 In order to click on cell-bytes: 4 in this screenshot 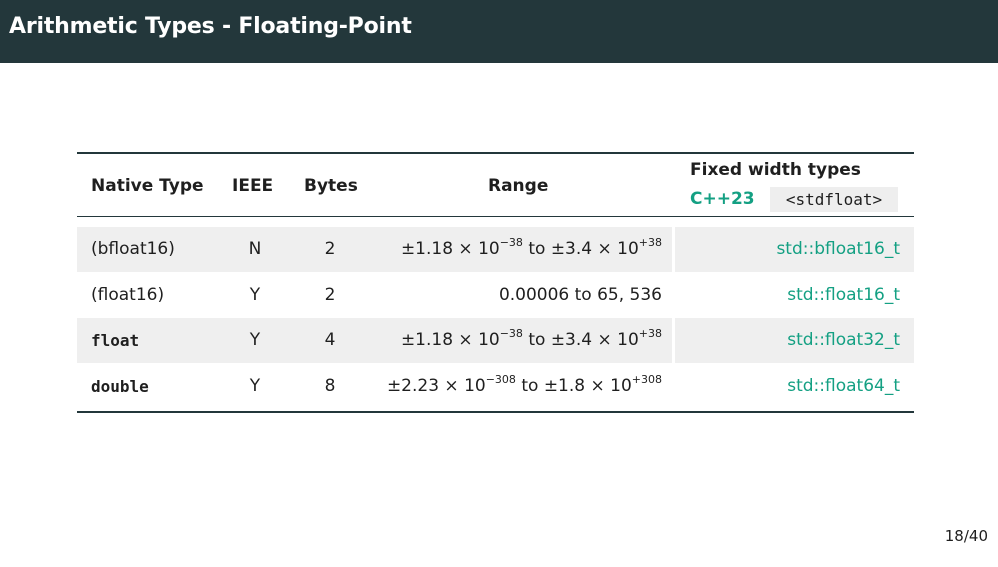, I will do `click(330, 340)`.